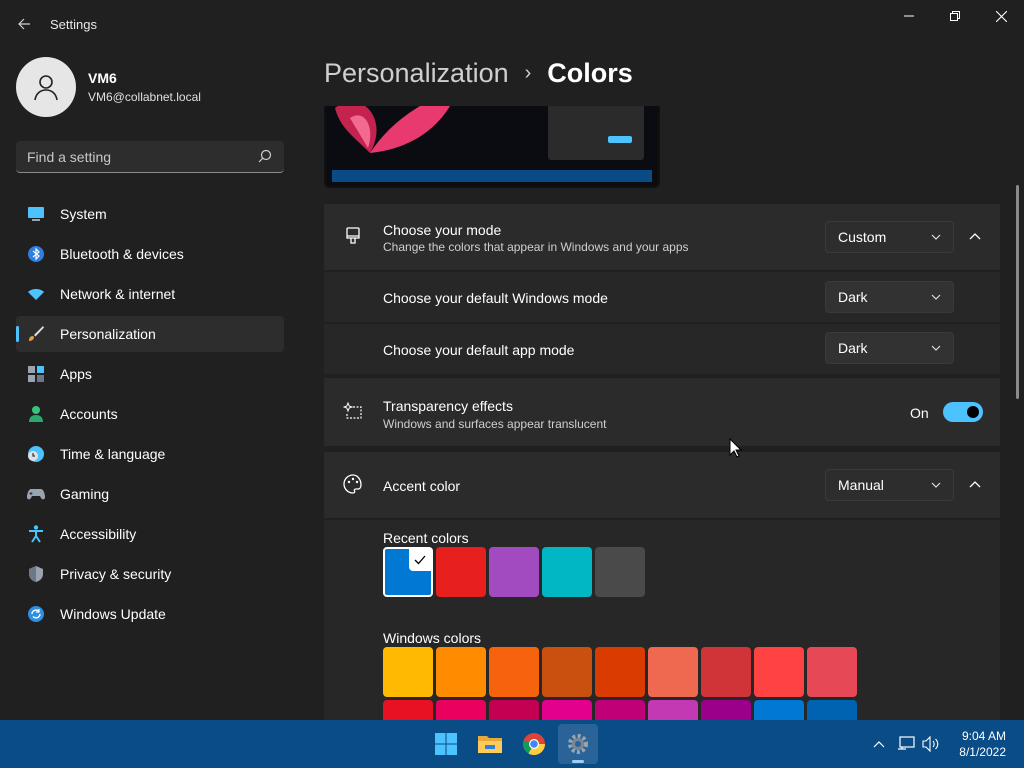 The height and width of the screenshot is (768, 1024). I want to click on network-tray-button, so click(906, 744).